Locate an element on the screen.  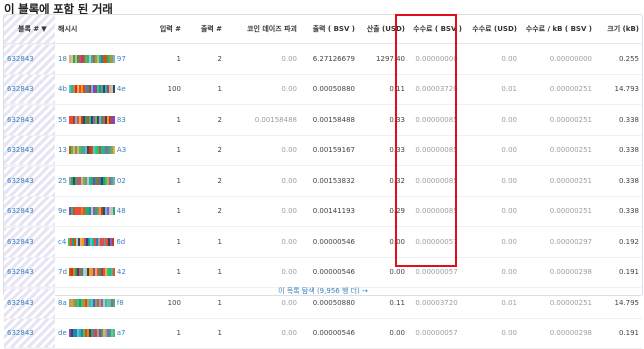
col-header-hash: 해시시 is located at coordinates (97, 29).